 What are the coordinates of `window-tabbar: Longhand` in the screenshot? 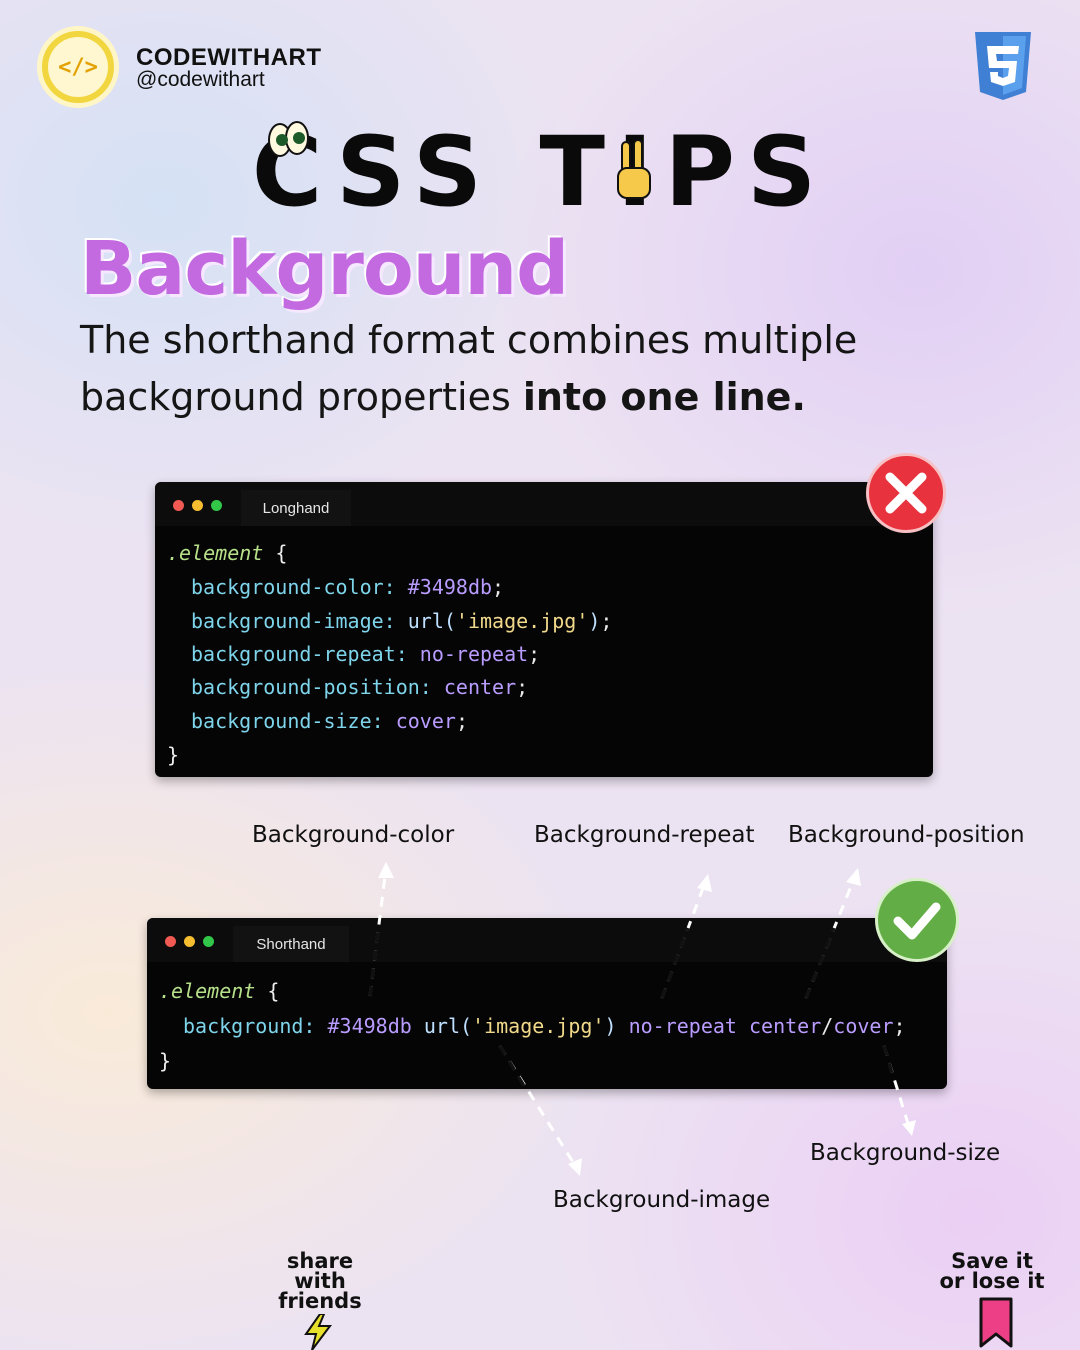 It's located at (544, 504).